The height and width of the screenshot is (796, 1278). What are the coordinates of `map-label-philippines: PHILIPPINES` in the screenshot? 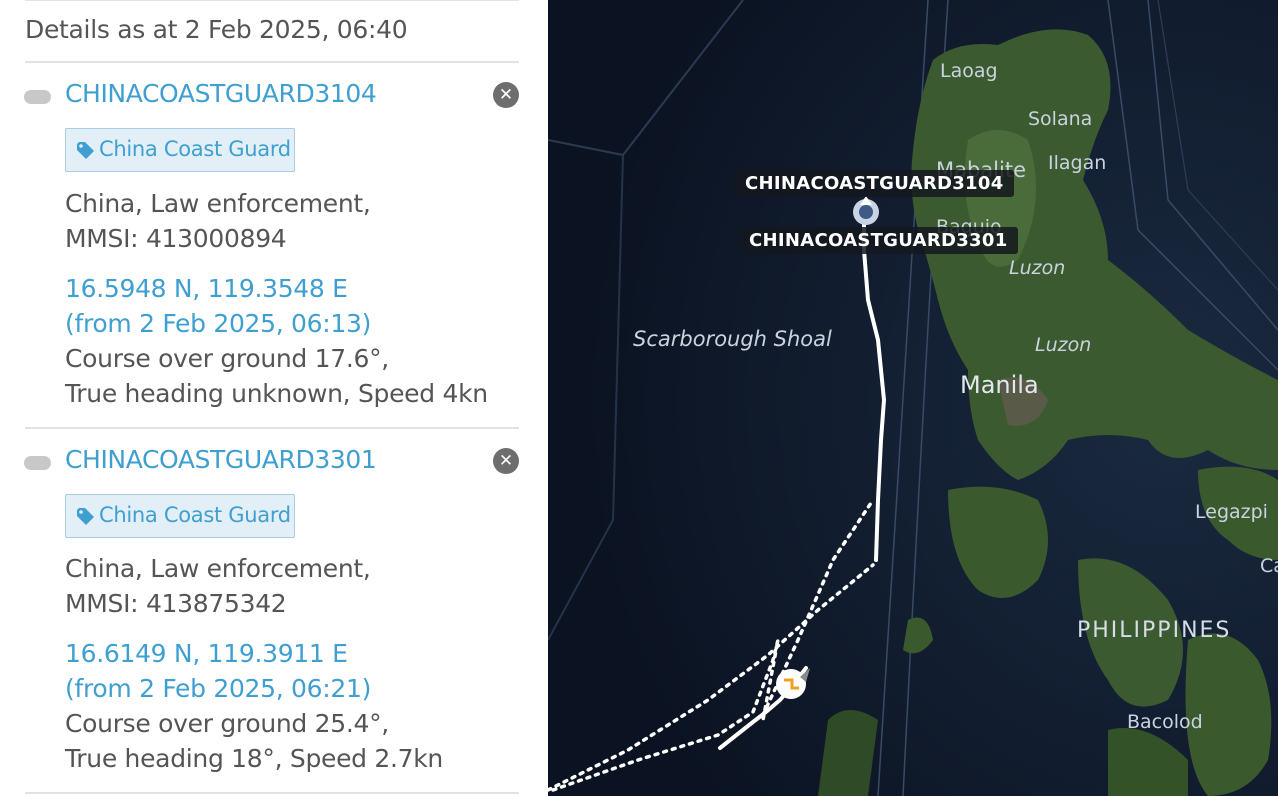 It's located at (1154, 630).